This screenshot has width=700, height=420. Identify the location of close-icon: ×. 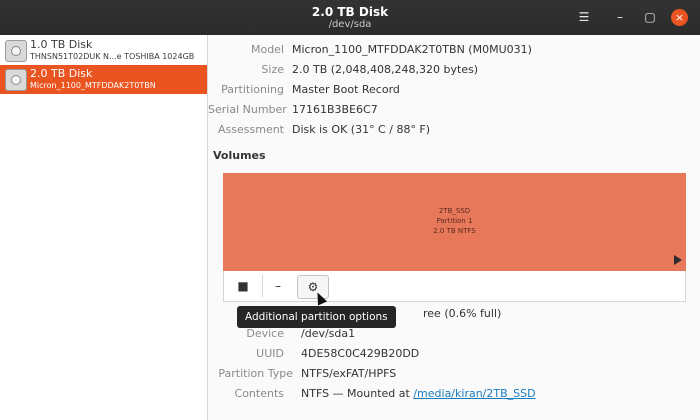
(679, 17).